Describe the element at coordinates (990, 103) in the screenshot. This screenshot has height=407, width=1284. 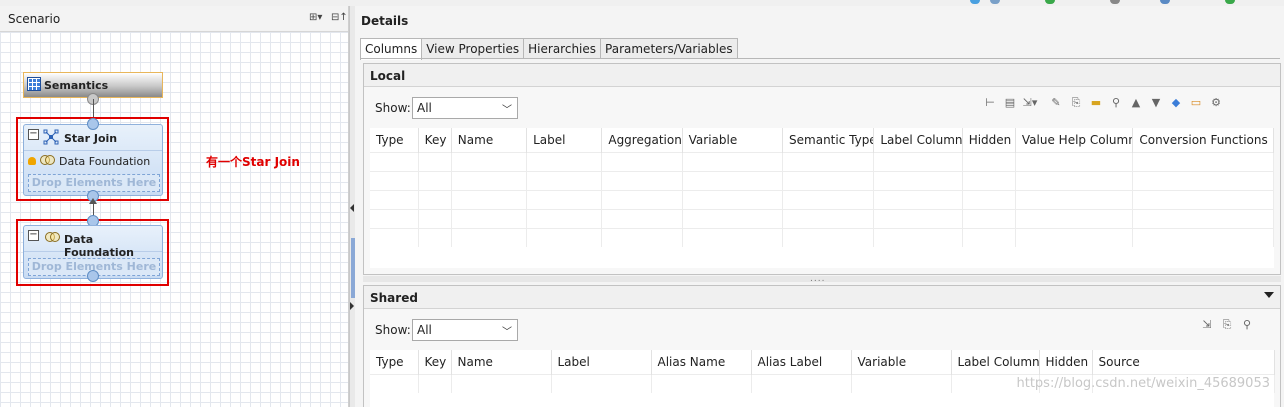
I see `add-column-icon: ⊢` at that location.